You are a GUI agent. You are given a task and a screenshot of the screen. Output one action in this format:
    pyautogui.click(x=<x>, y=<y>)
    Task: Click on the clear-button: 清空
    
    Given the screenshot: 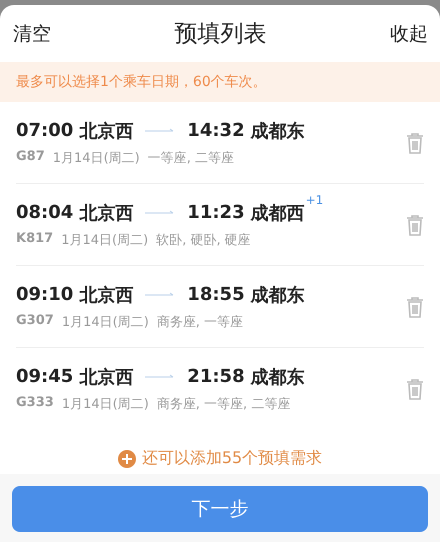 What is the action you would take?
    pyautogui.click(x=32, y=33)
    